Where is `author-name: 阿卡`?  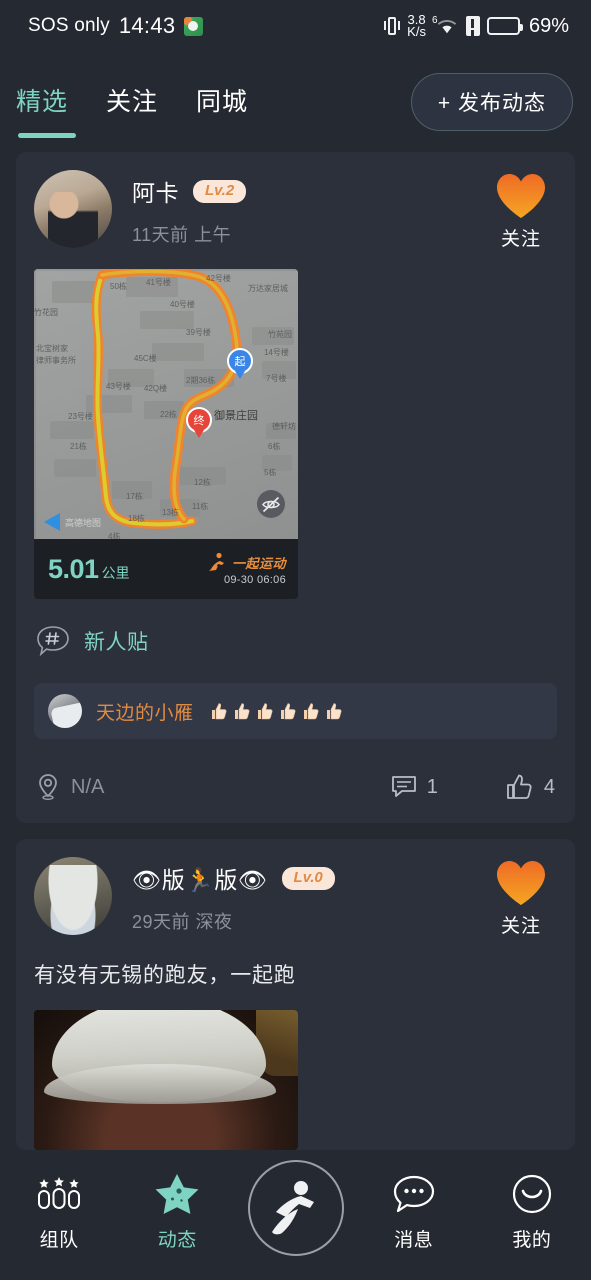
author-name: 阿卡 is located at coordinates (155, 191).